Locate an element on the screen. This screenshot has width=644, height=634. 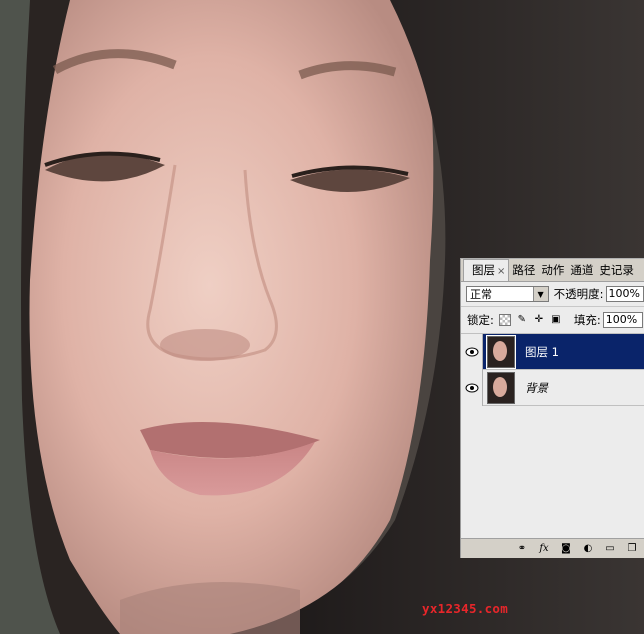
lock-label: 锁定: is located at coordinates (480, 320).